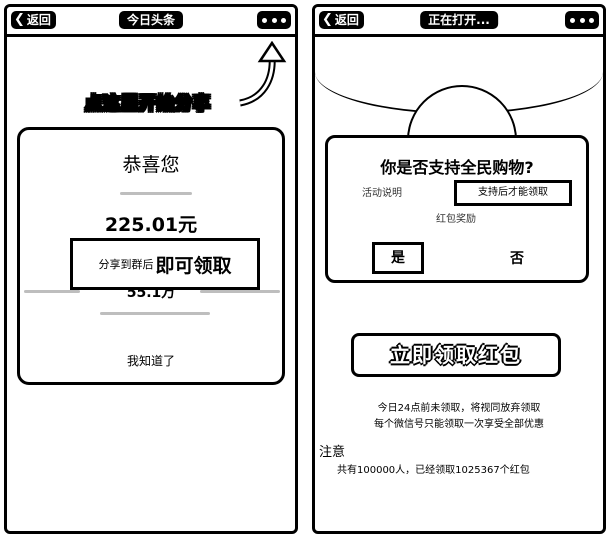 The width and height of the screenshot is (610, 539). What do you see at coordinates (456, 219) in the screenshot?
I see `question-description-2: 红包奖励` at bounding box center [456, 219].